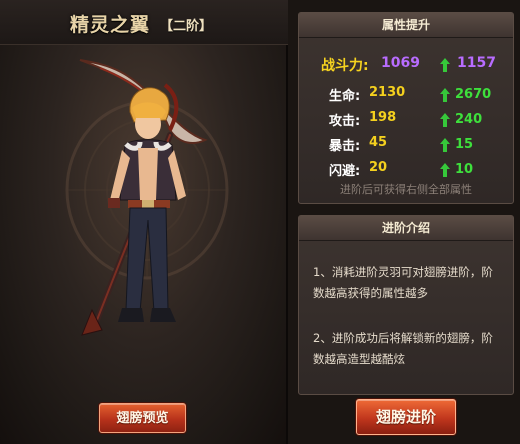  What do you see at coordinates (345, 171) in the screenshot?
I see `stat-label: 闪避:` at bounding box center [345, 171].